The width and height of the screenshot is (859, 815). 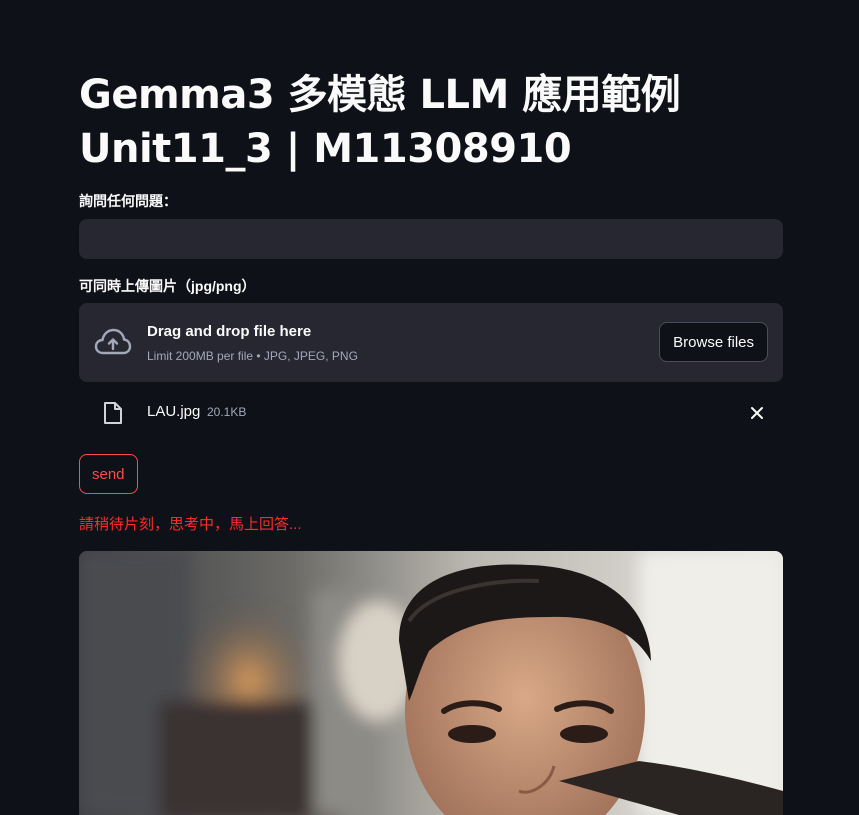 I want to click on uploaded-file-name: LAU.jpg, so click(x=174, y=411).